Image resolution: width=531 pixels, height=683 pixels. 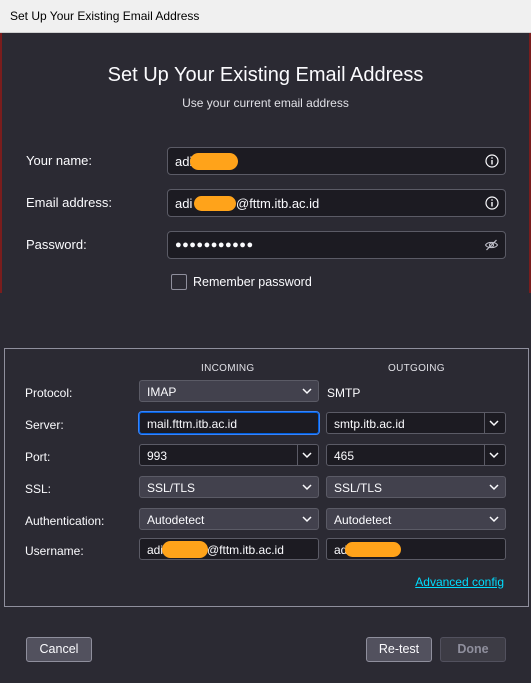 I want to click on ssl-label: SSL:, so click(x=38, y=489).